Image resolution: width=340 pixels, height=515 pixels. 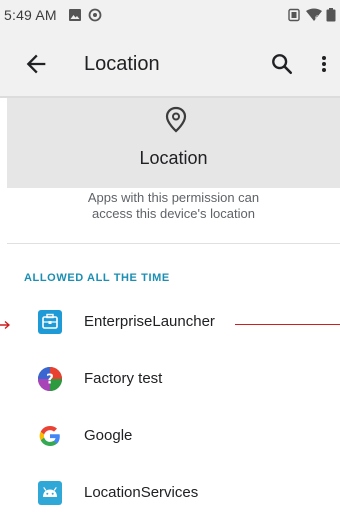 What do you see at coordinates (170, 381) in the screenshot?
I see `app-row-factory-test: ? Factory test` at bounding box center [170, 381].